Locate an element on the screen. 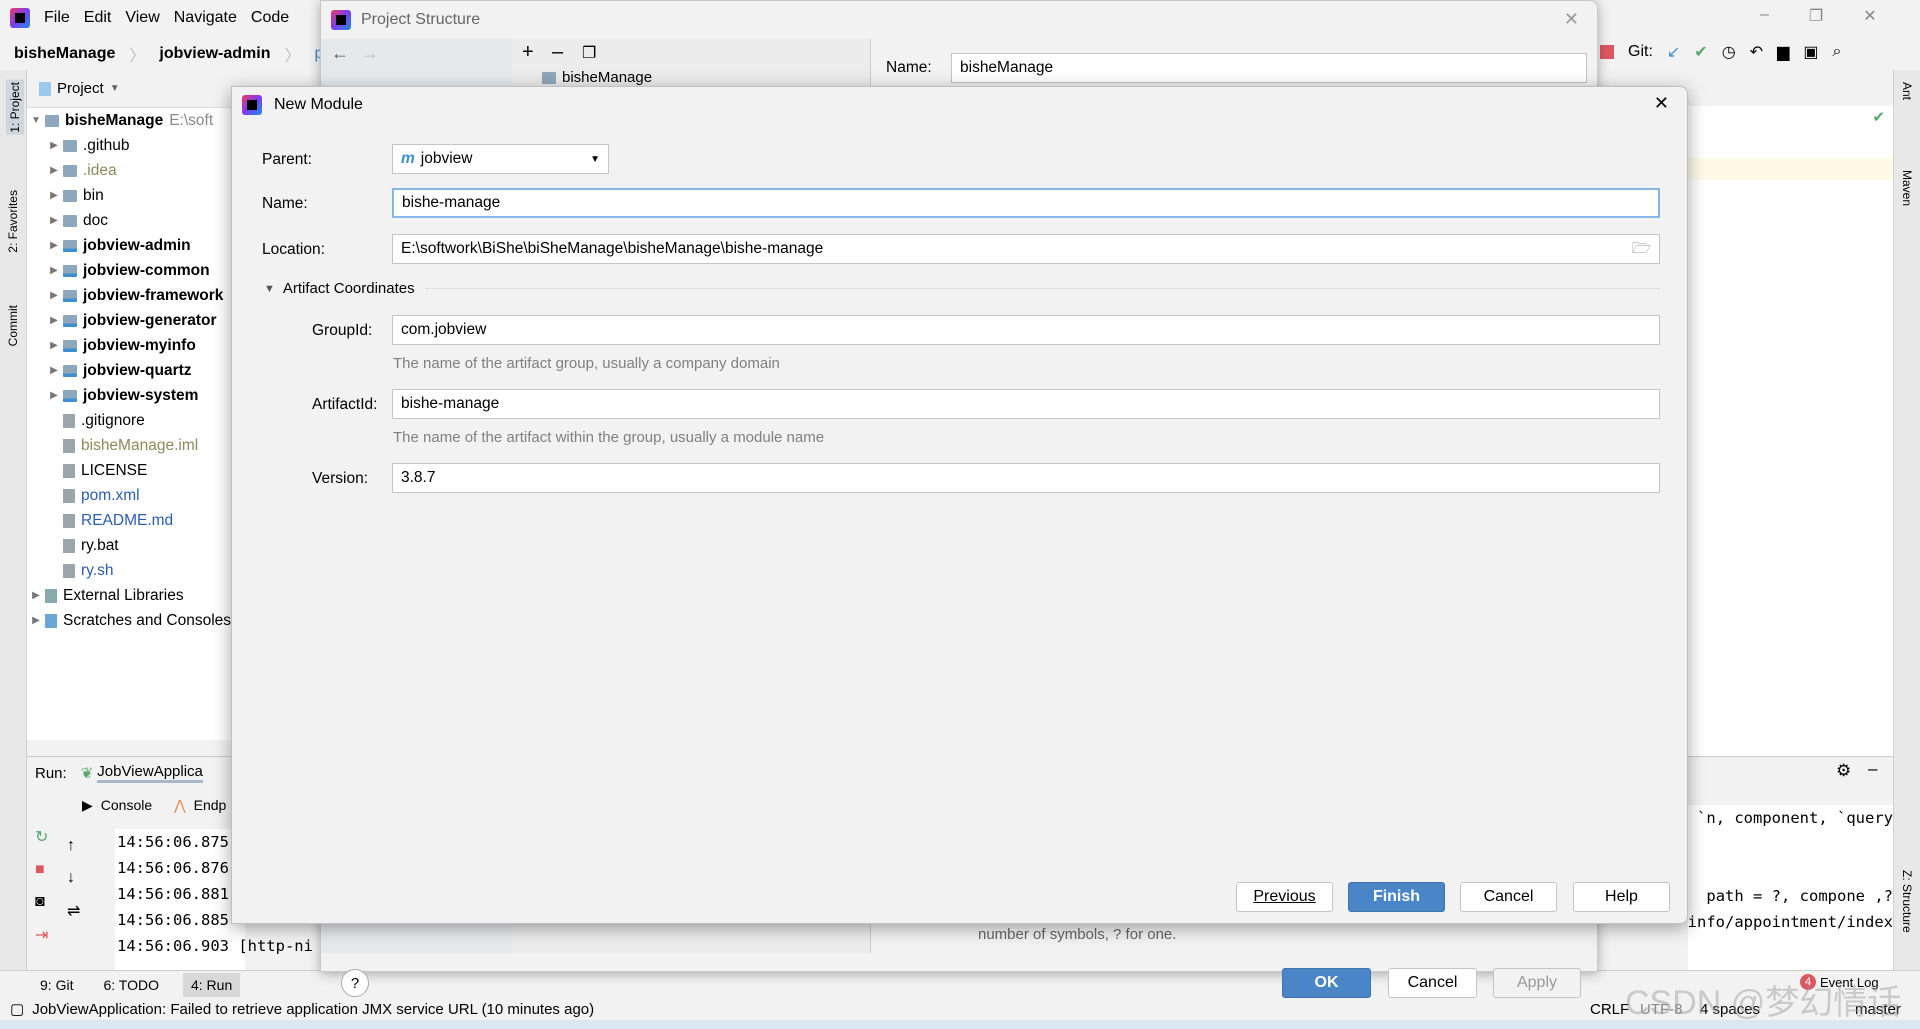  tab-endpoints: Endp is located at coordinates (210, 805).